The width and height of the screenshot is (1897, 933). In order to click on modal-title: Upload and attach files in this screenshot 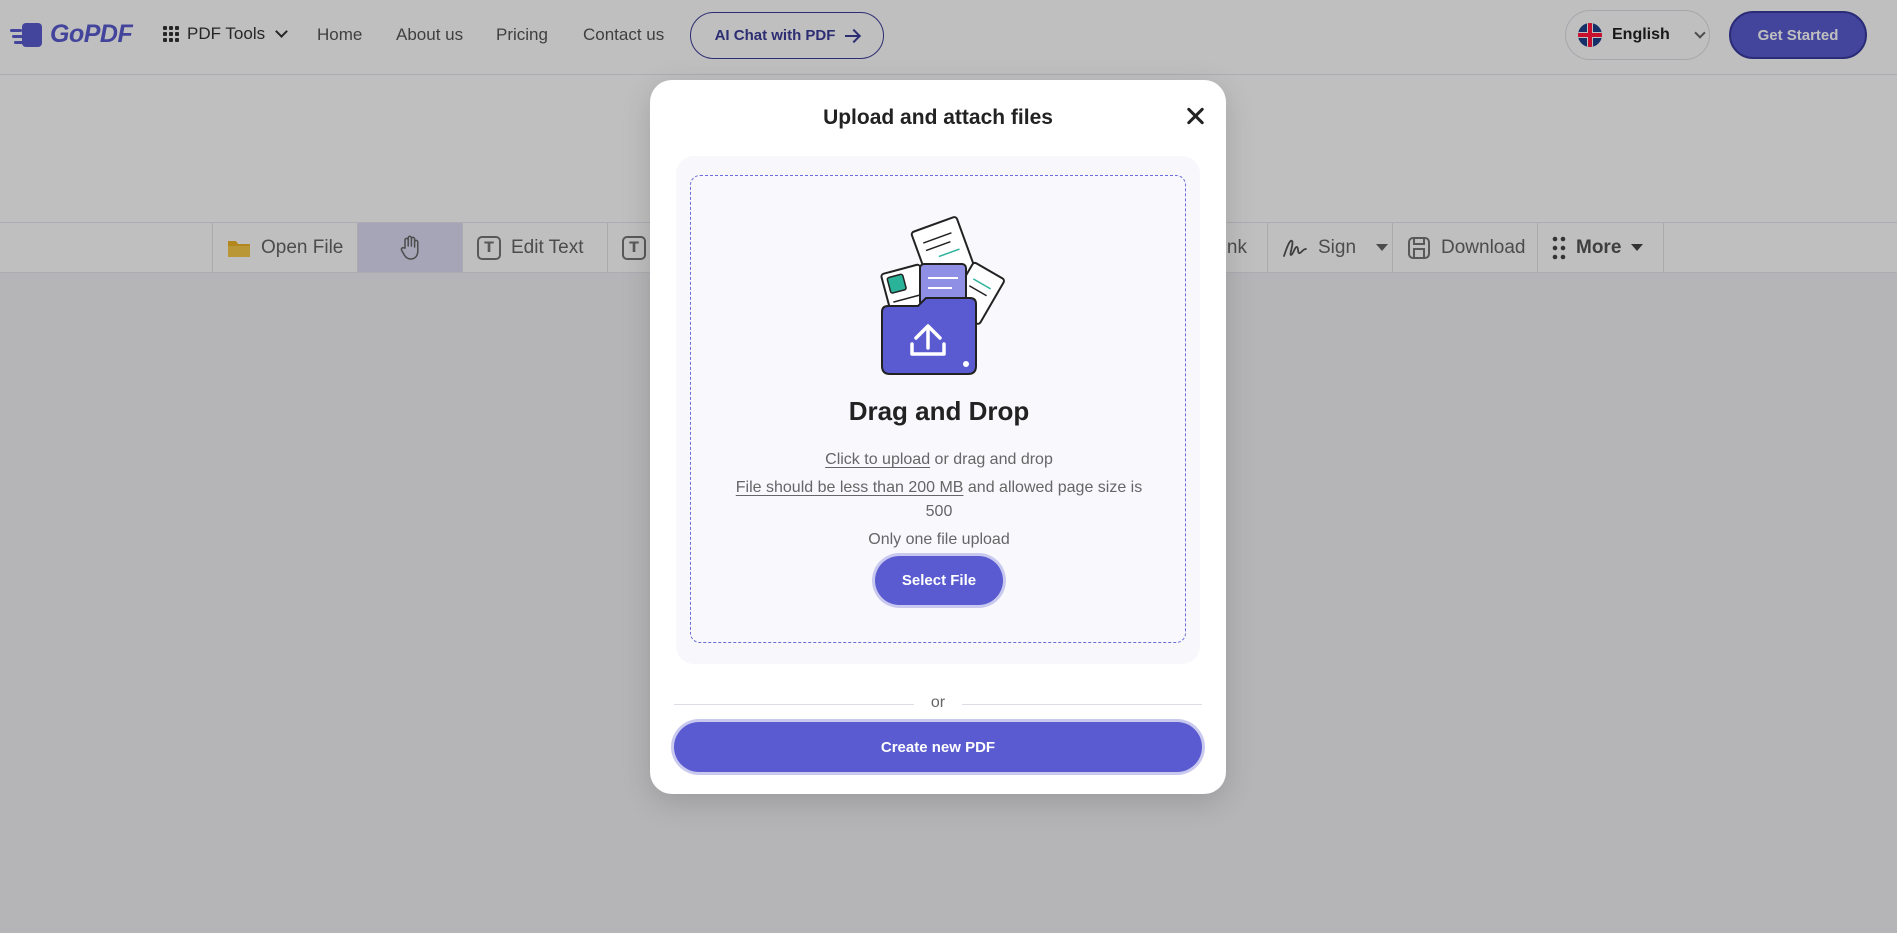, I will do `click(938, 117)`.